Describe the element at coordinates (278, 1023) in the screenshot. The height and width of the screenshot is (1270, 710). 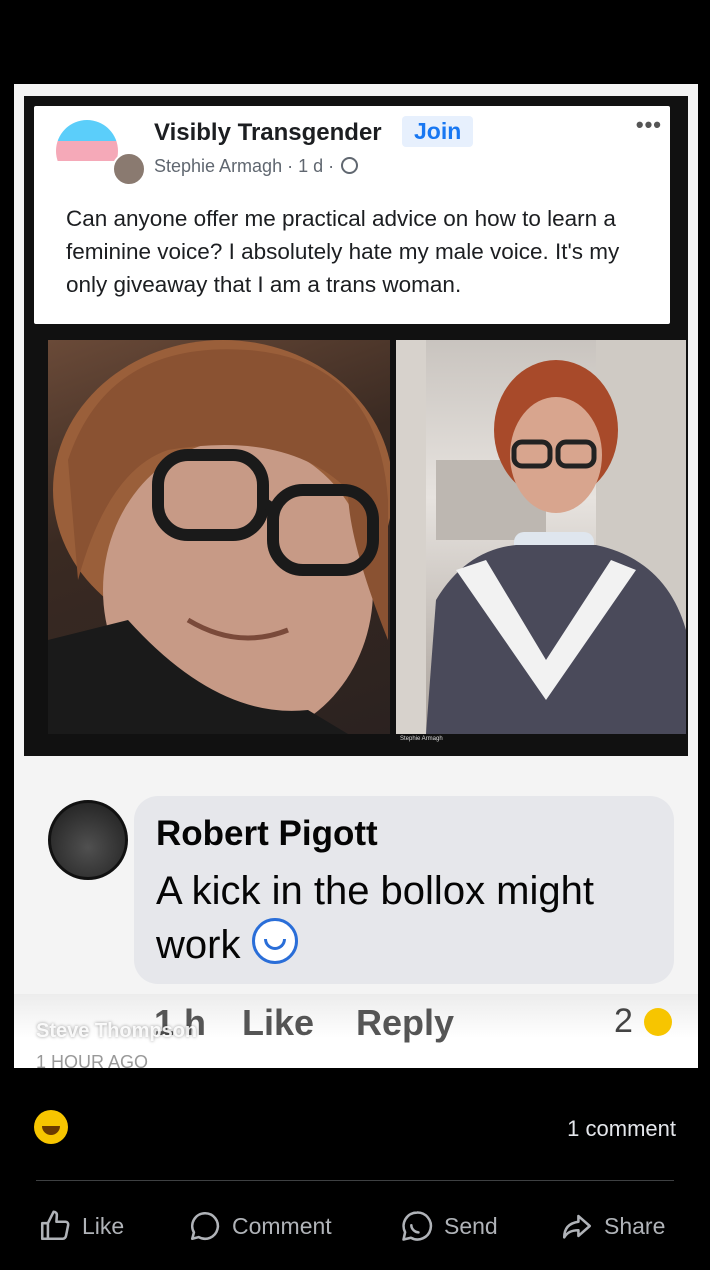
I see `comment-like-button: Like` at that location.